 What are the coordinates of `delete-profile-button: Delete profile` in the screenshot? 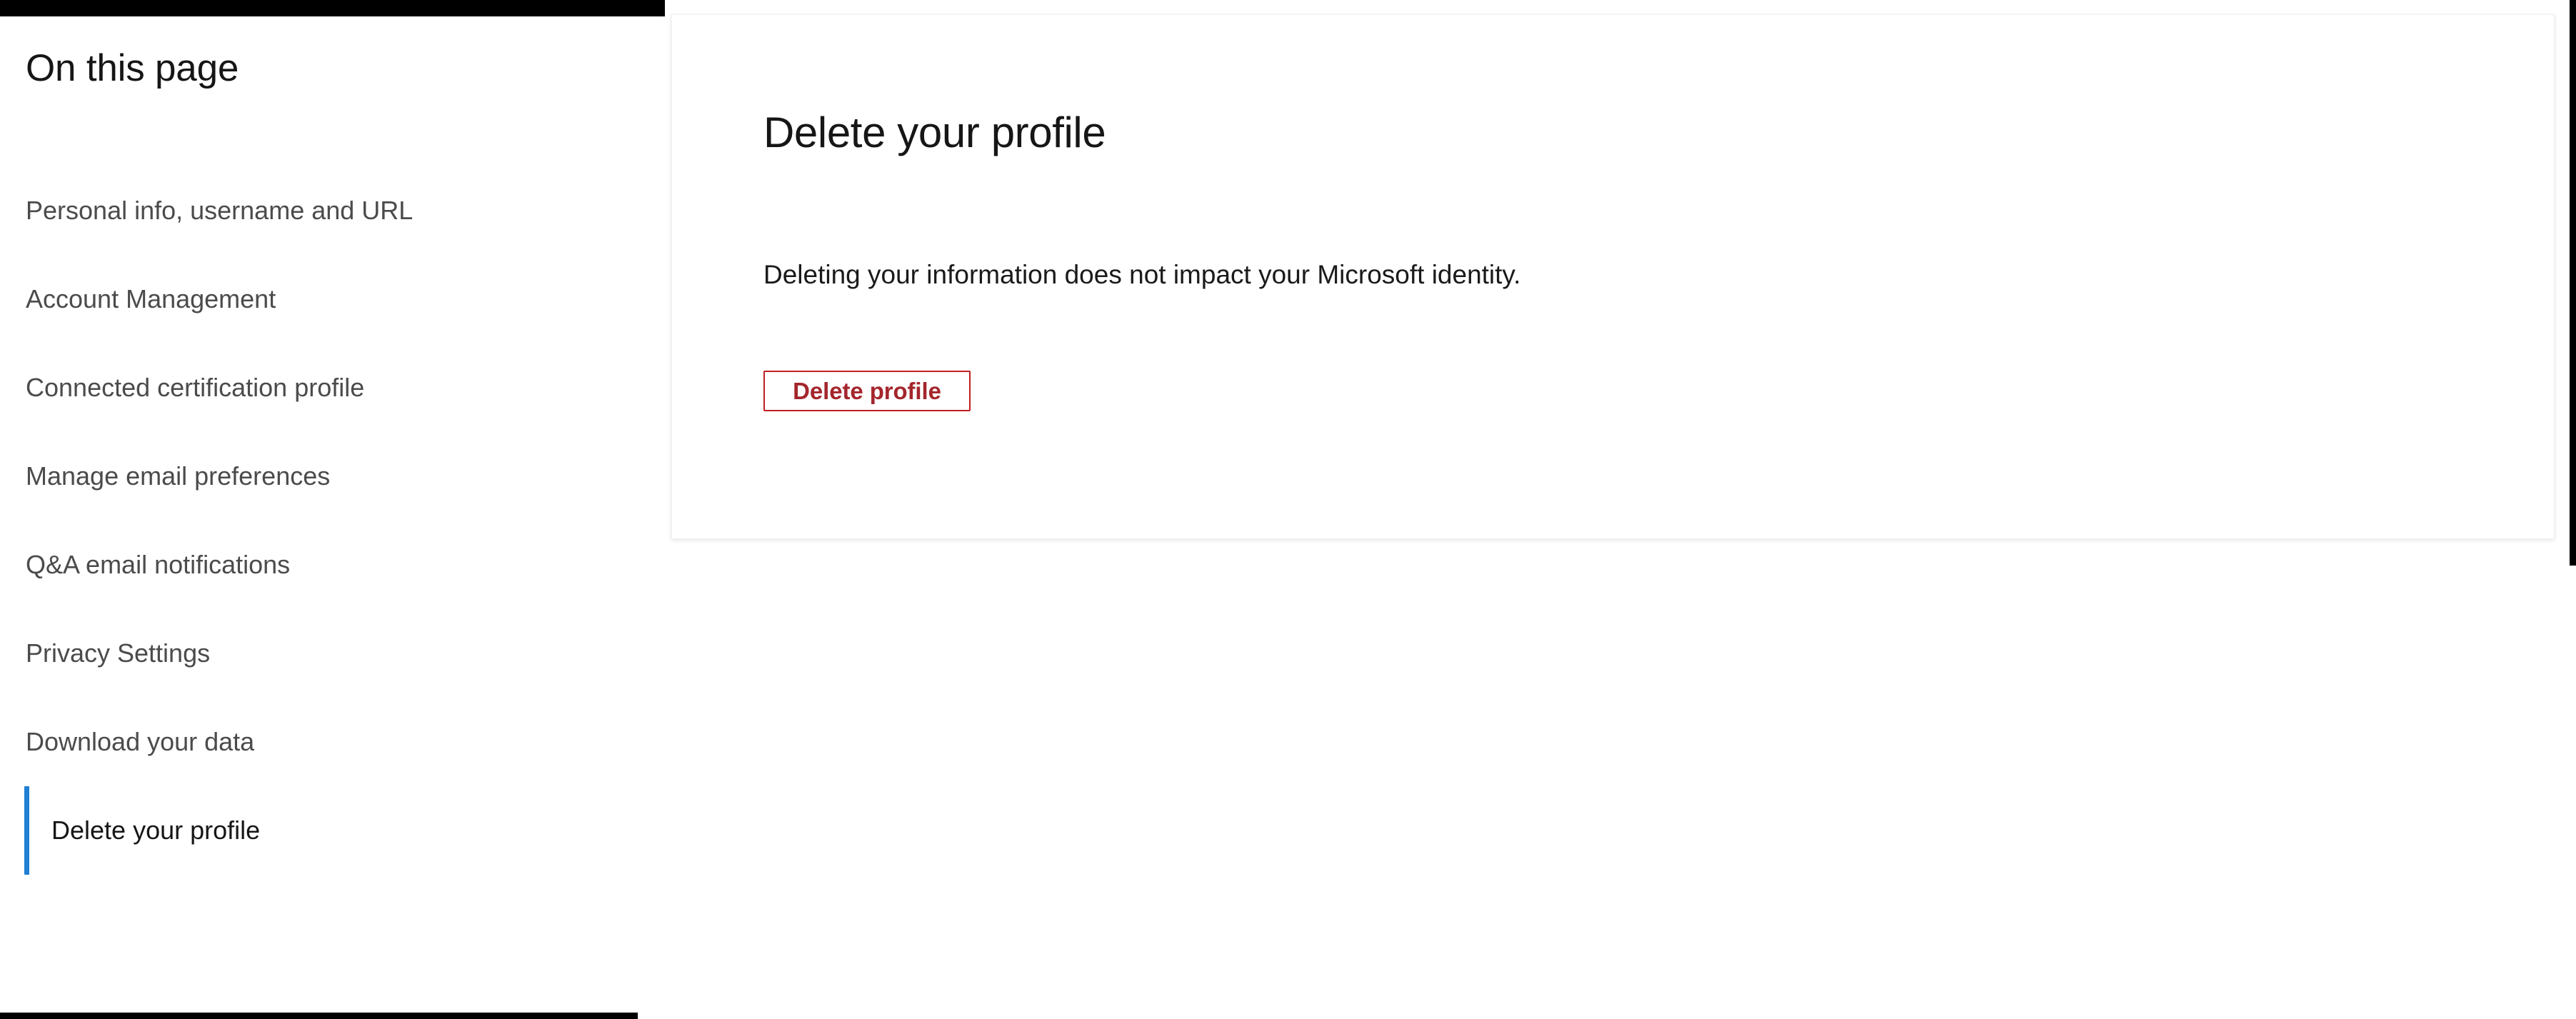 It's located at (867, 391).